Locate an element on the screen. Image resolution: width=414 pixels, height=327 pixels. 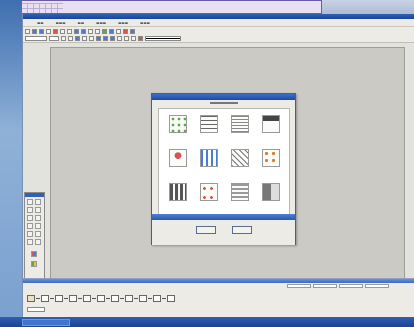
select-tool-icon is located at coordinates (30, 202).